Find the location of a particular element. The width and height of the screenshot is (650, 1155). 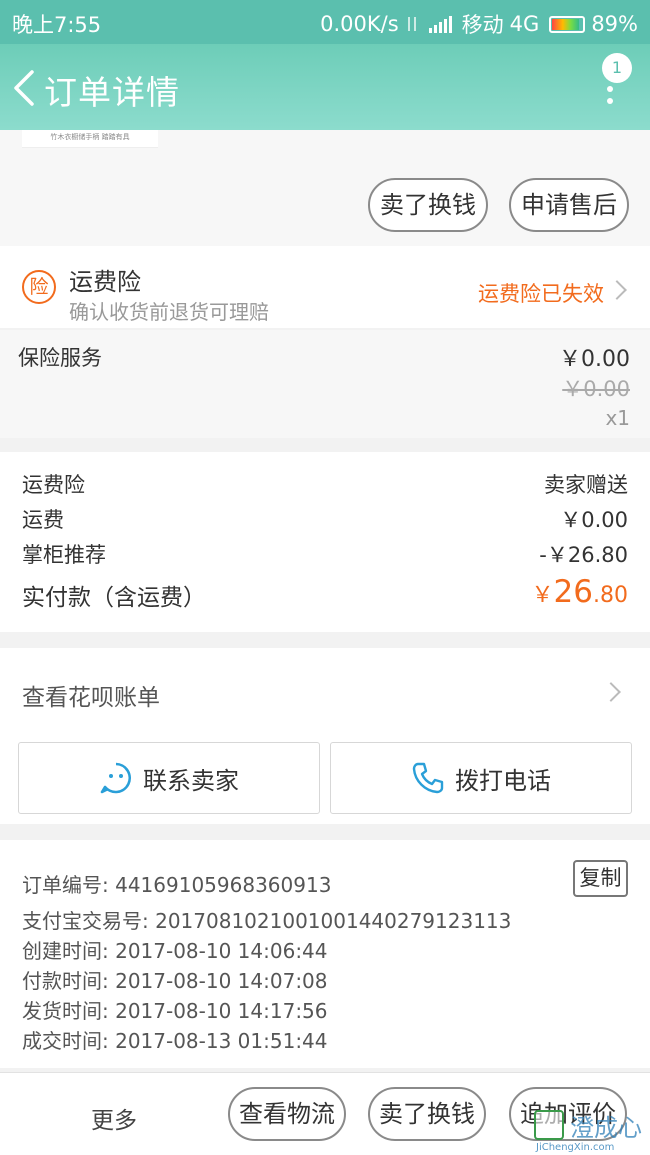

insurance-subtitle: 确认收货前退货可理赔 is located at coordinates (169, 312).